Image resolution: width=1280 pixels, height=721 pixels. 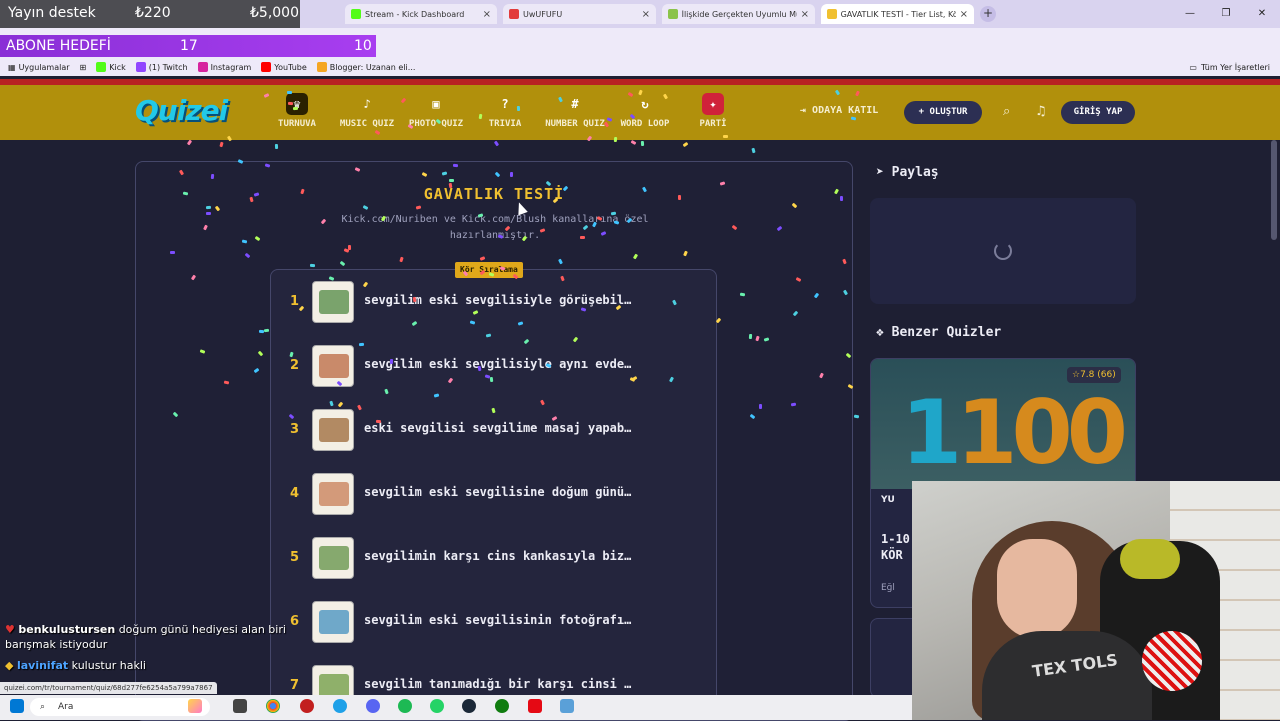 What do you see at coordinates (367, 104) in the screenshot?
I see `music-icon: ♪` at bounding box center [367, 104].